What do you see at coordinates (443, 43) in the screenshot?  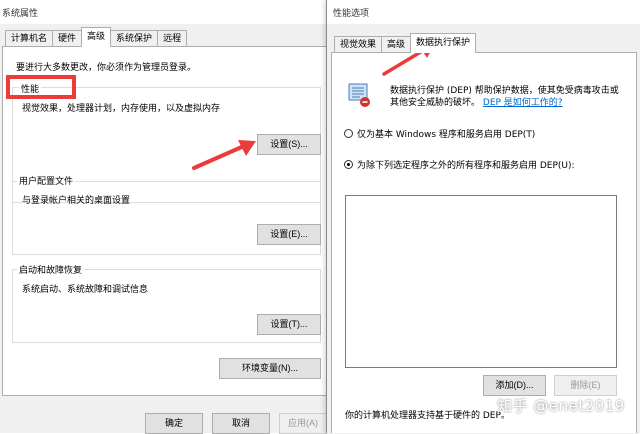 I see `tab-dep: 数据执行保护` at bounding box center [443, 43].